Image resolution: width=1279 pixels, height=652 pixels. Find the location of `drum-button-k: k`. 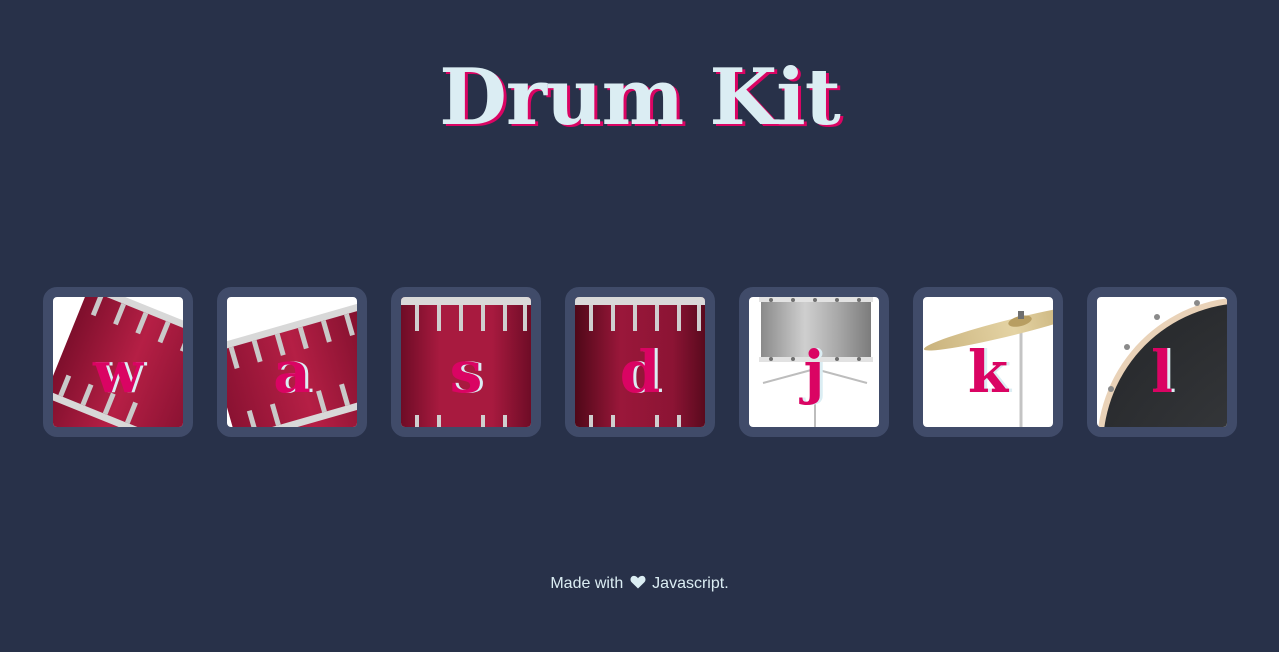

drum-button-k: k is located at coordinates (988, 362).